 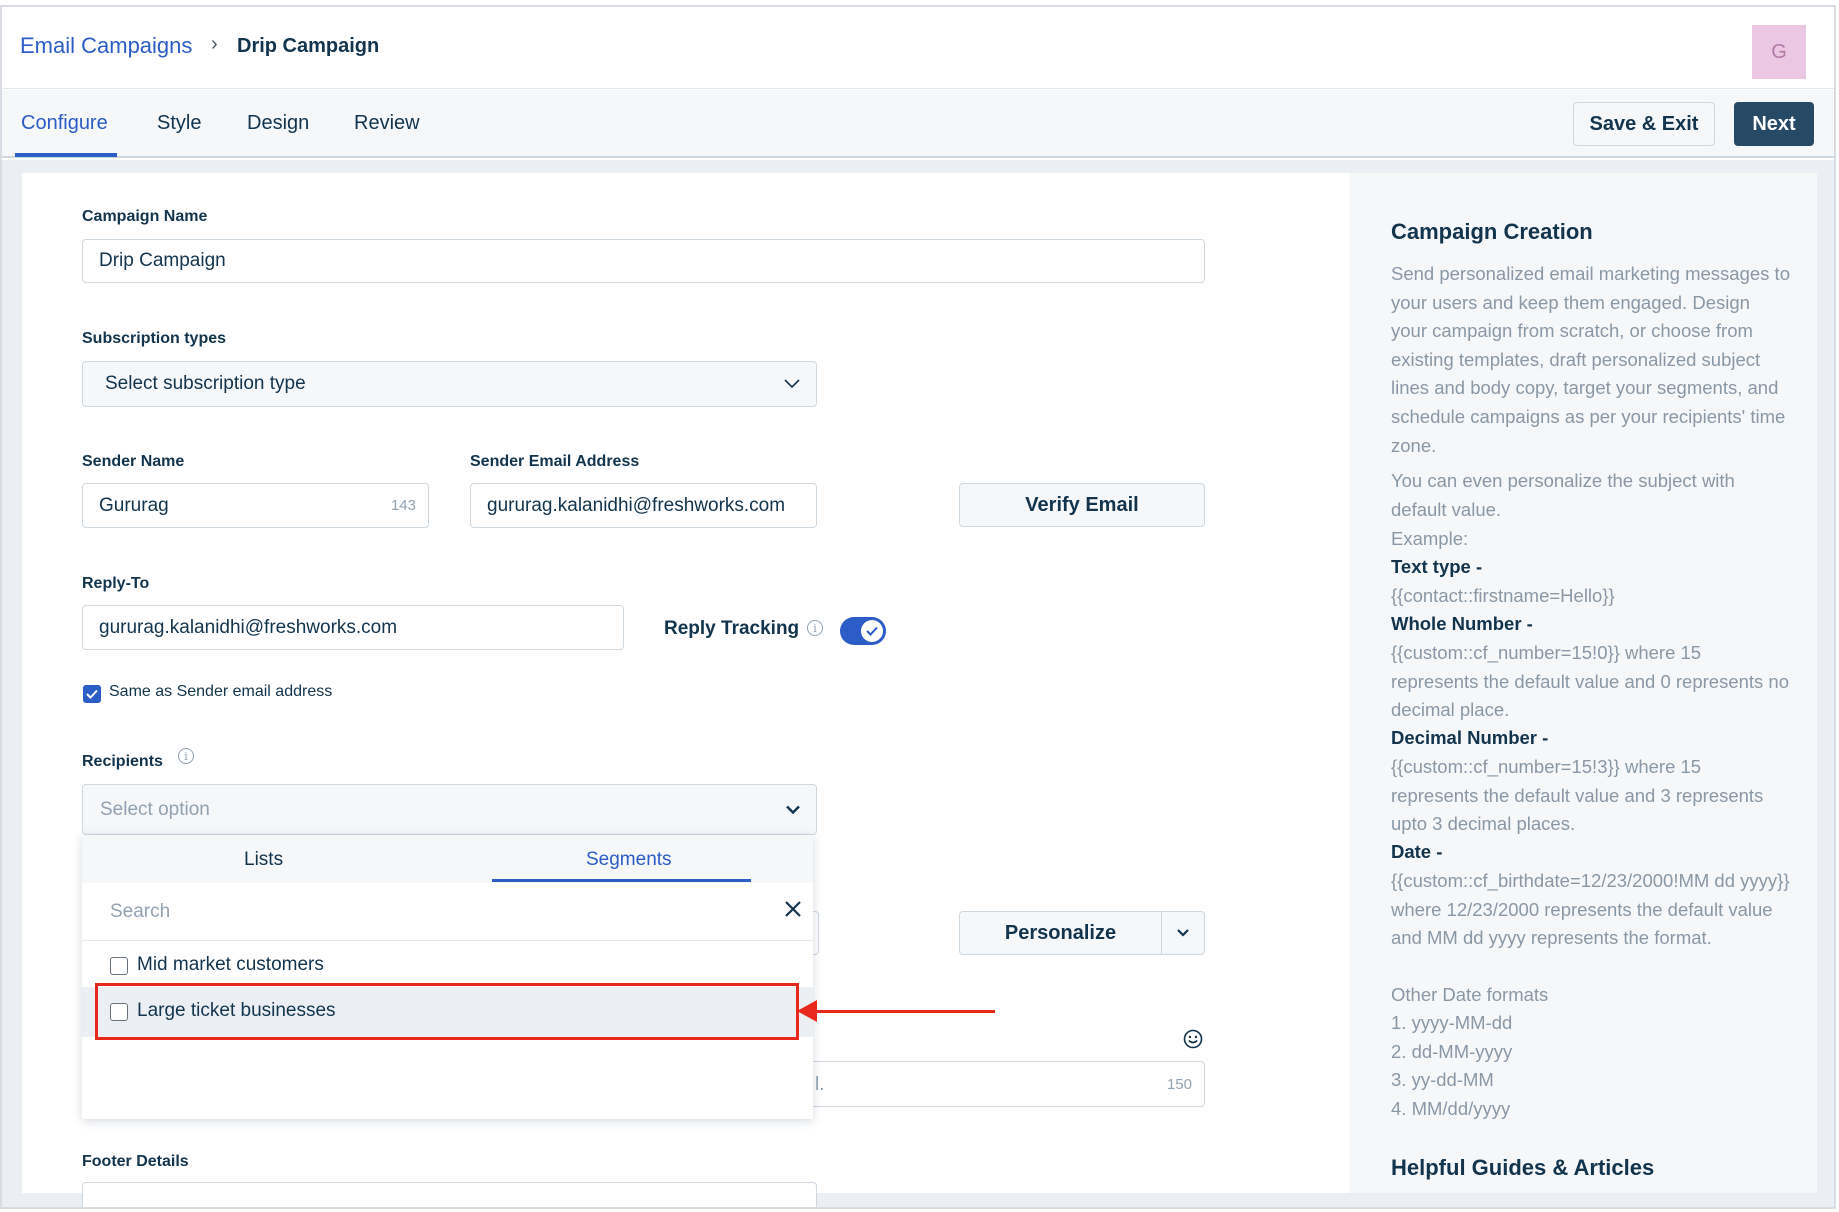 What do you see at coordinates (1462, 623) in the screenshot?
I see `help-whole-number-title: Whole Number -` at bounding box center [1462, 623].